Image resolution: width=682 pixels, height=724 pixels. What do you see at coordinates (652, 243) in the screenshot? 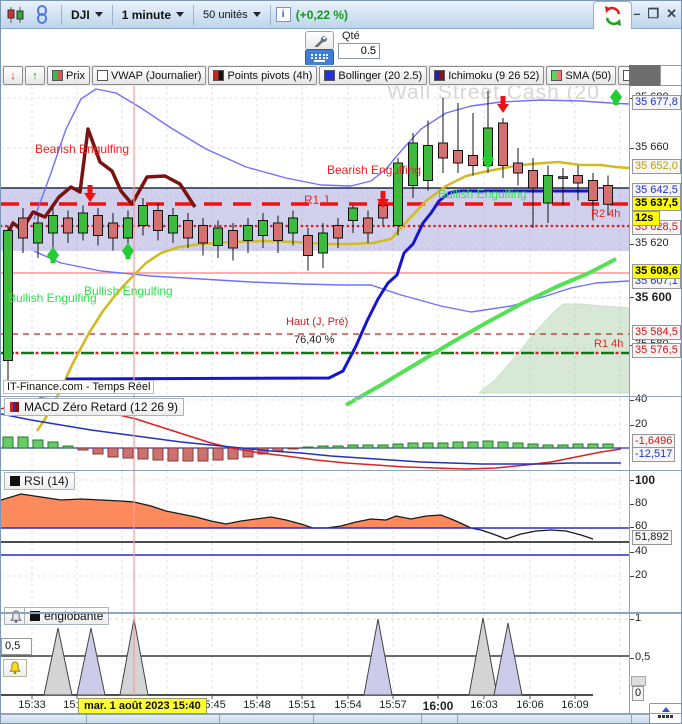
I see `axis-label: 35 620` at bounding box center [652, 243].